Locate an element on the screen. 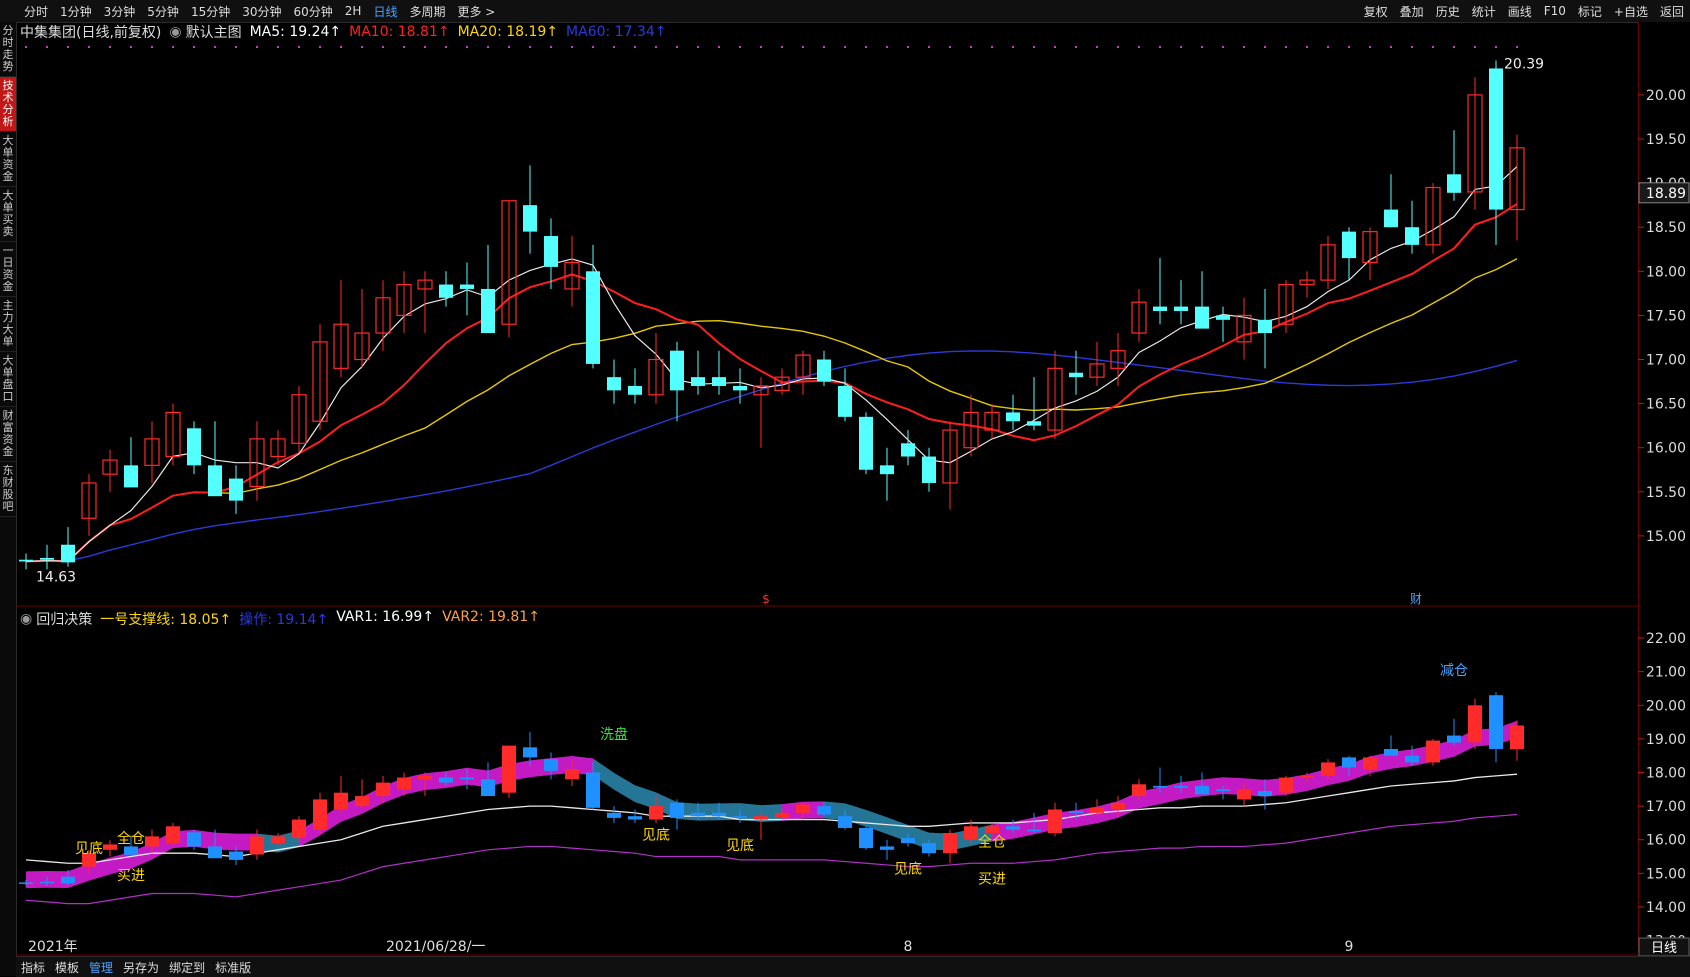  signal-annotation: 买进 is located at coordinates (992, 879).